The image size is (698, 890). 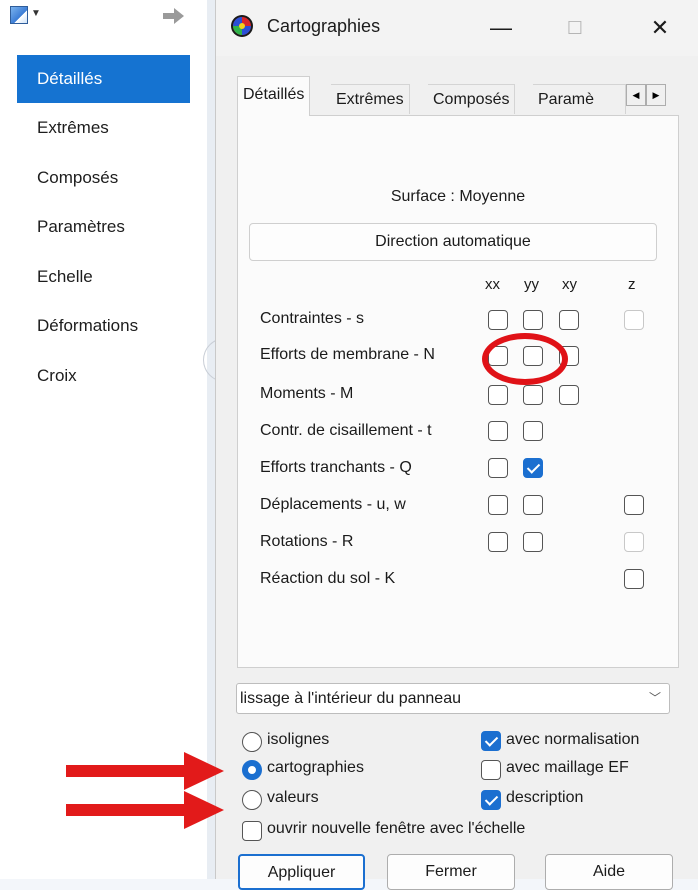 What do you see at coordinates (174, 16) in the screenshot?
I see `forward-arrow-icon` at bounding box center [174, 16].